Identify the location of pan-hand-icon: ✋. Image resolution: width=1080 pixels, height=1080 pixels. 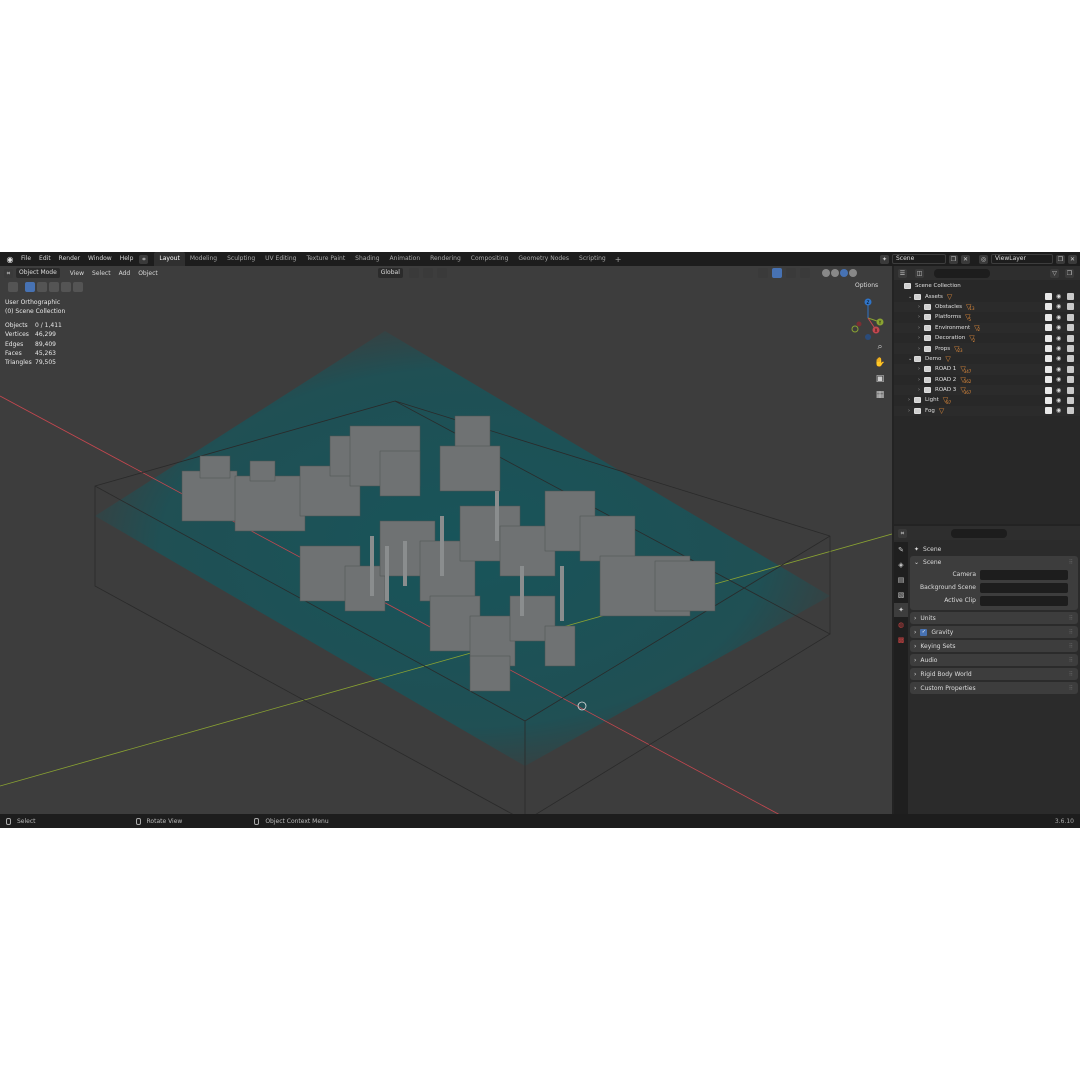
(880, 364).